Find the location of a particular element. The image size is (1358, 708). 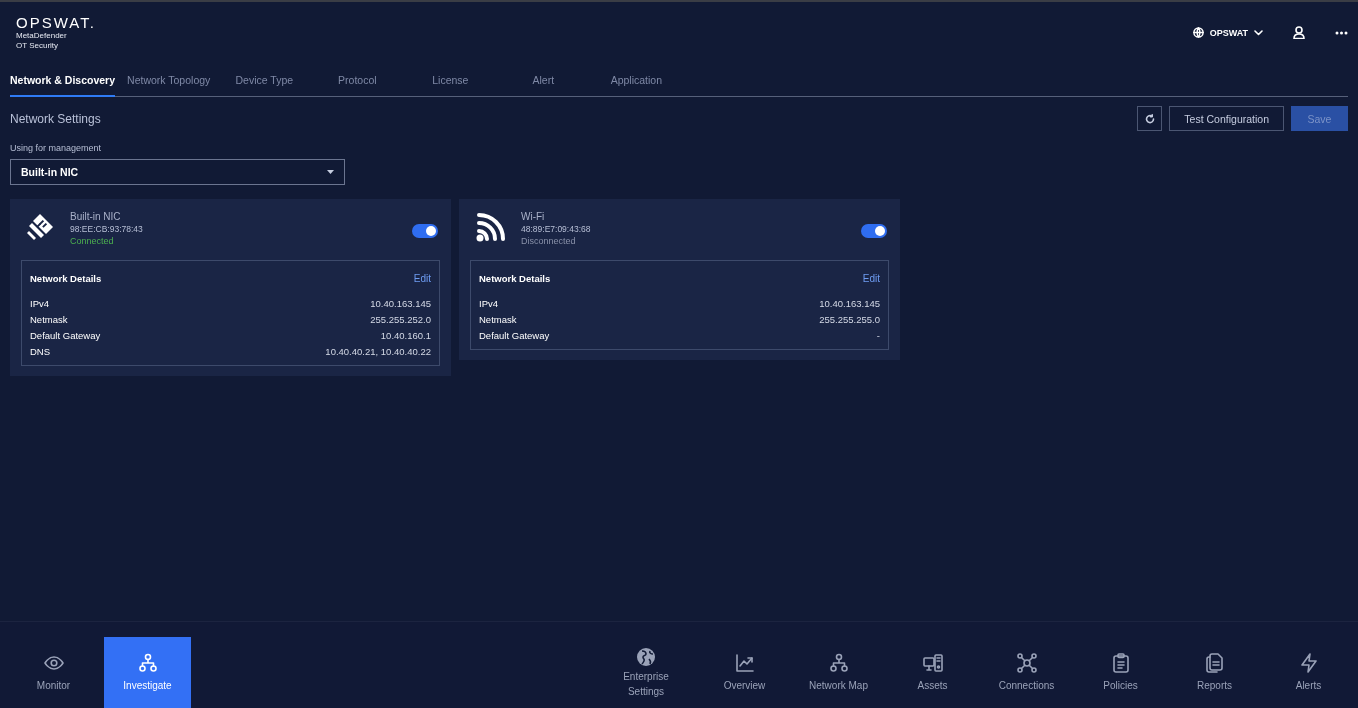

nav-item: Policies is located at coordinates (1120, 672).